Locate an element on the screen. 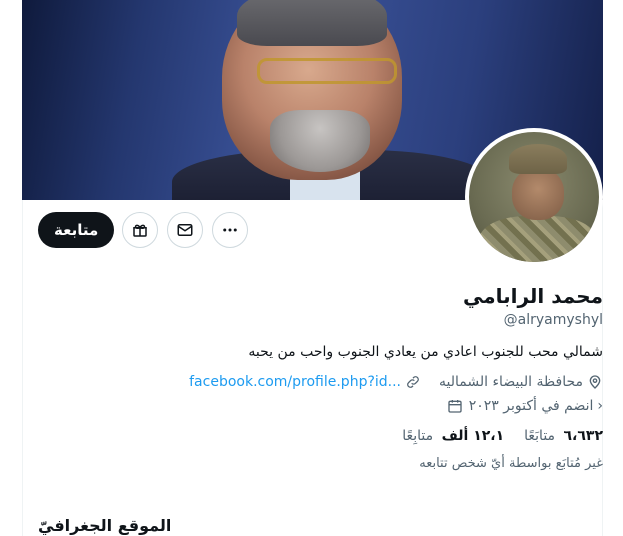 This screenshot has width=623, height=536. location-item: محافظة البيضاء الشماليه is located at coordinates (521, 382).